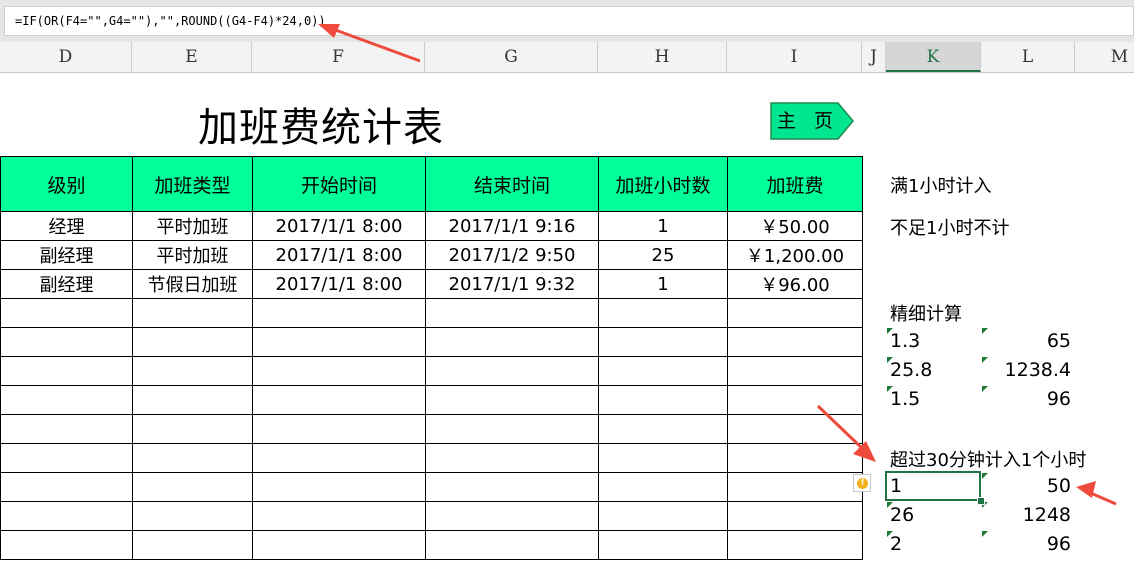  Describe the element at coordinates (339, 184) in the screenshot. I see `header-start: 开始时间` at that location.